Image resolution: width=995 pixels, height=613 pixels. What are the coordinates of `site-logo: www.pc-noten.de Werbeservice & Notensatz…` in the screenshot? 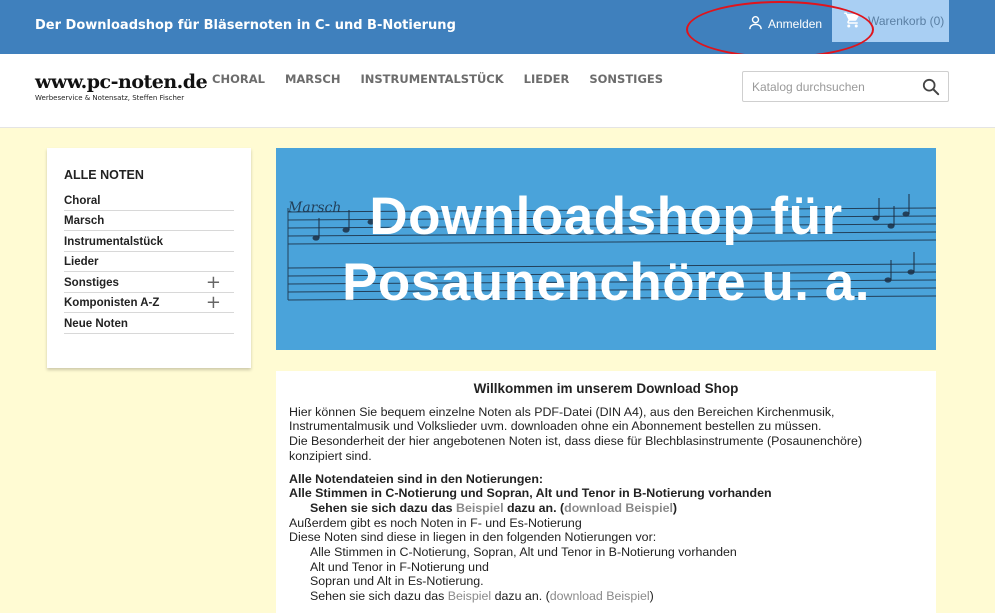 It's located at (121, 86).